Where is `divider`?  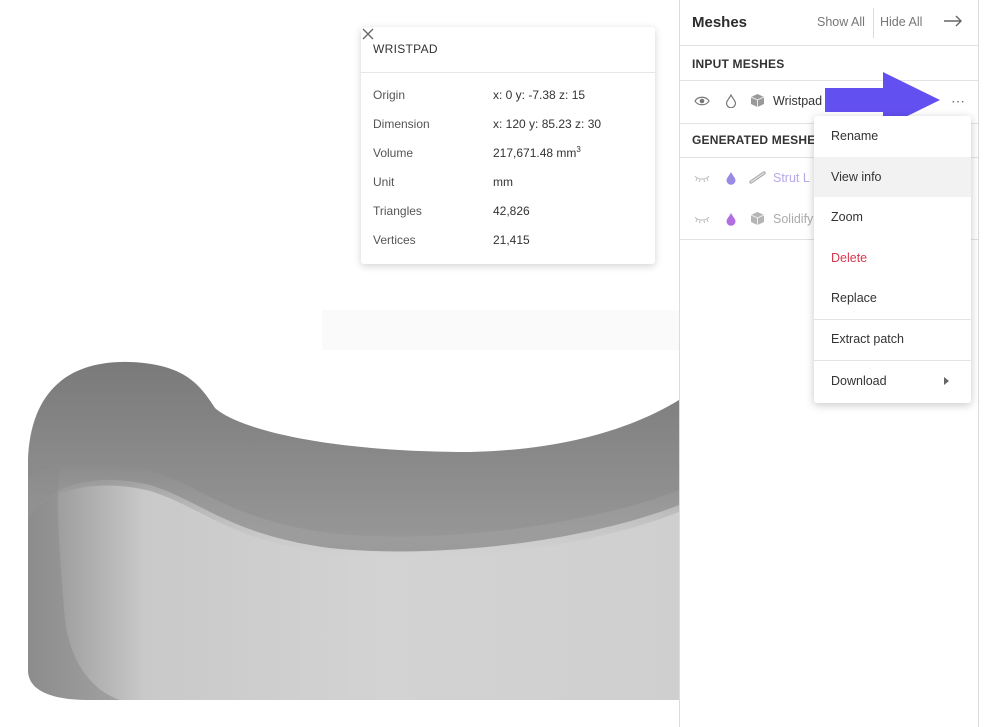 divider is located at coordinates (829, 45).